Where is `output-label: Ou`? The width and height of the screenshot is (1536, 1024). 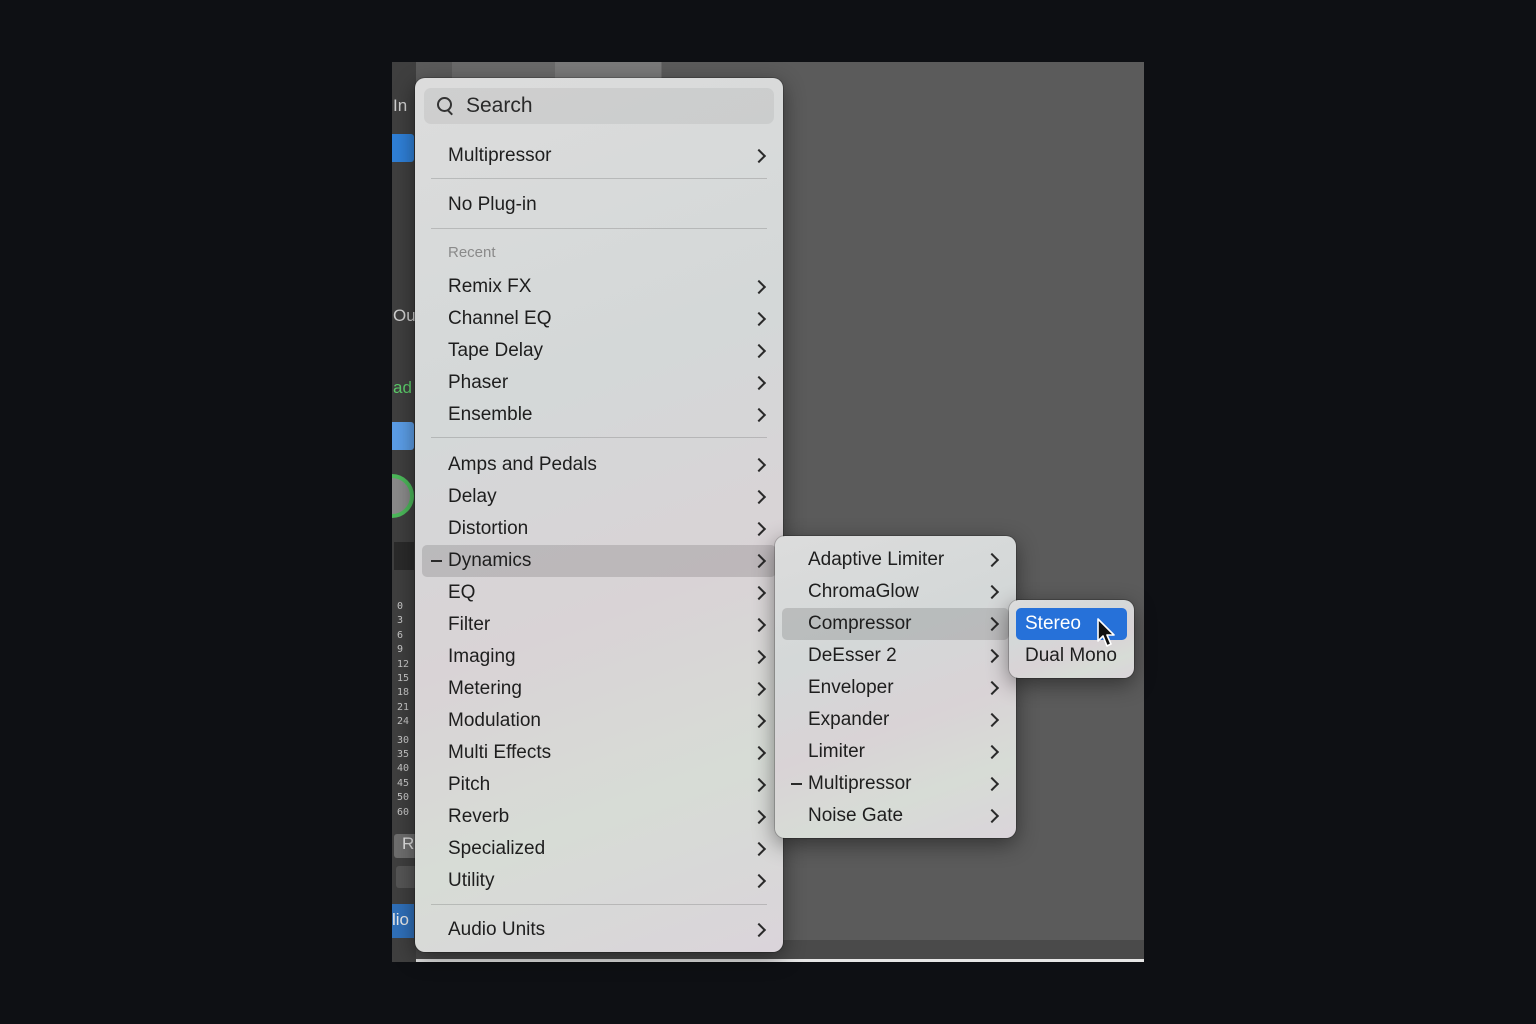
output-label: Ou is located at coordinates (404, 316).